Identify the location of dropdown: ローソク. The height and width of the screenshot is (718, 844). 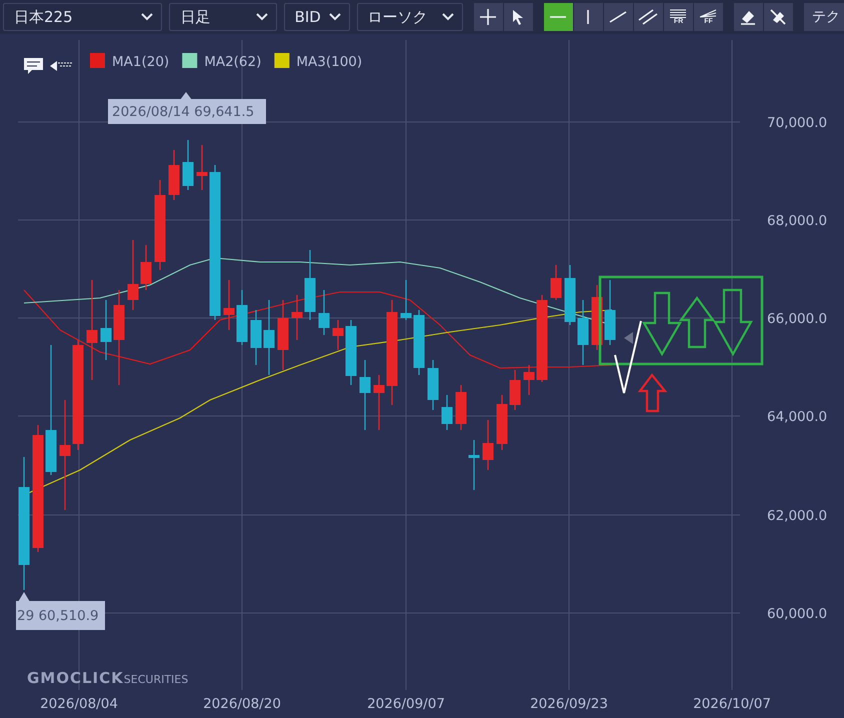
(409, 17).